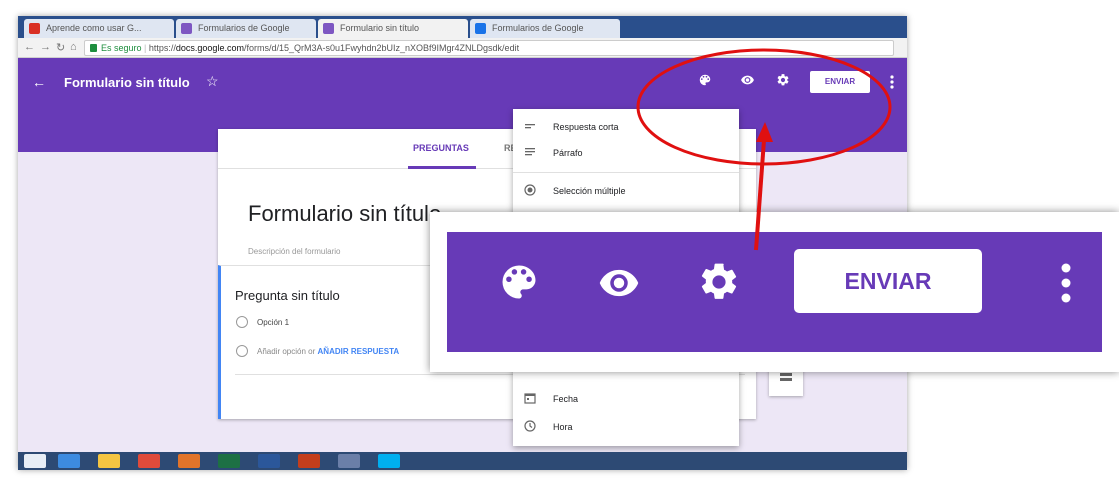 The image size is (1119, 485). What do you see at coordinates (309, 461) in the screenshot?
I see `powerpoint-icon` at bounding box center [309, 461].